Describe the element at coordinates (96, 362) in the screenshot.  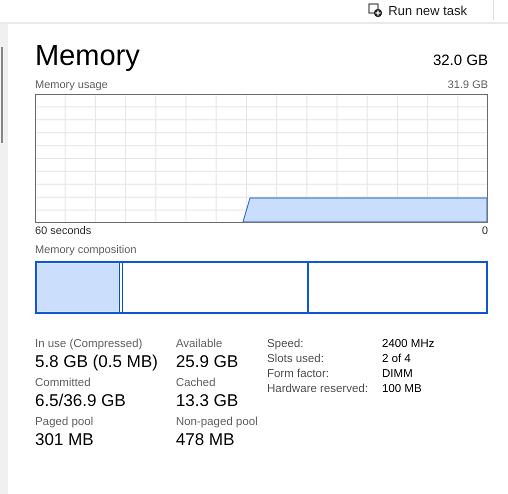
I see `stat-value: 5.8 GB (0.5 MB)` at that location.